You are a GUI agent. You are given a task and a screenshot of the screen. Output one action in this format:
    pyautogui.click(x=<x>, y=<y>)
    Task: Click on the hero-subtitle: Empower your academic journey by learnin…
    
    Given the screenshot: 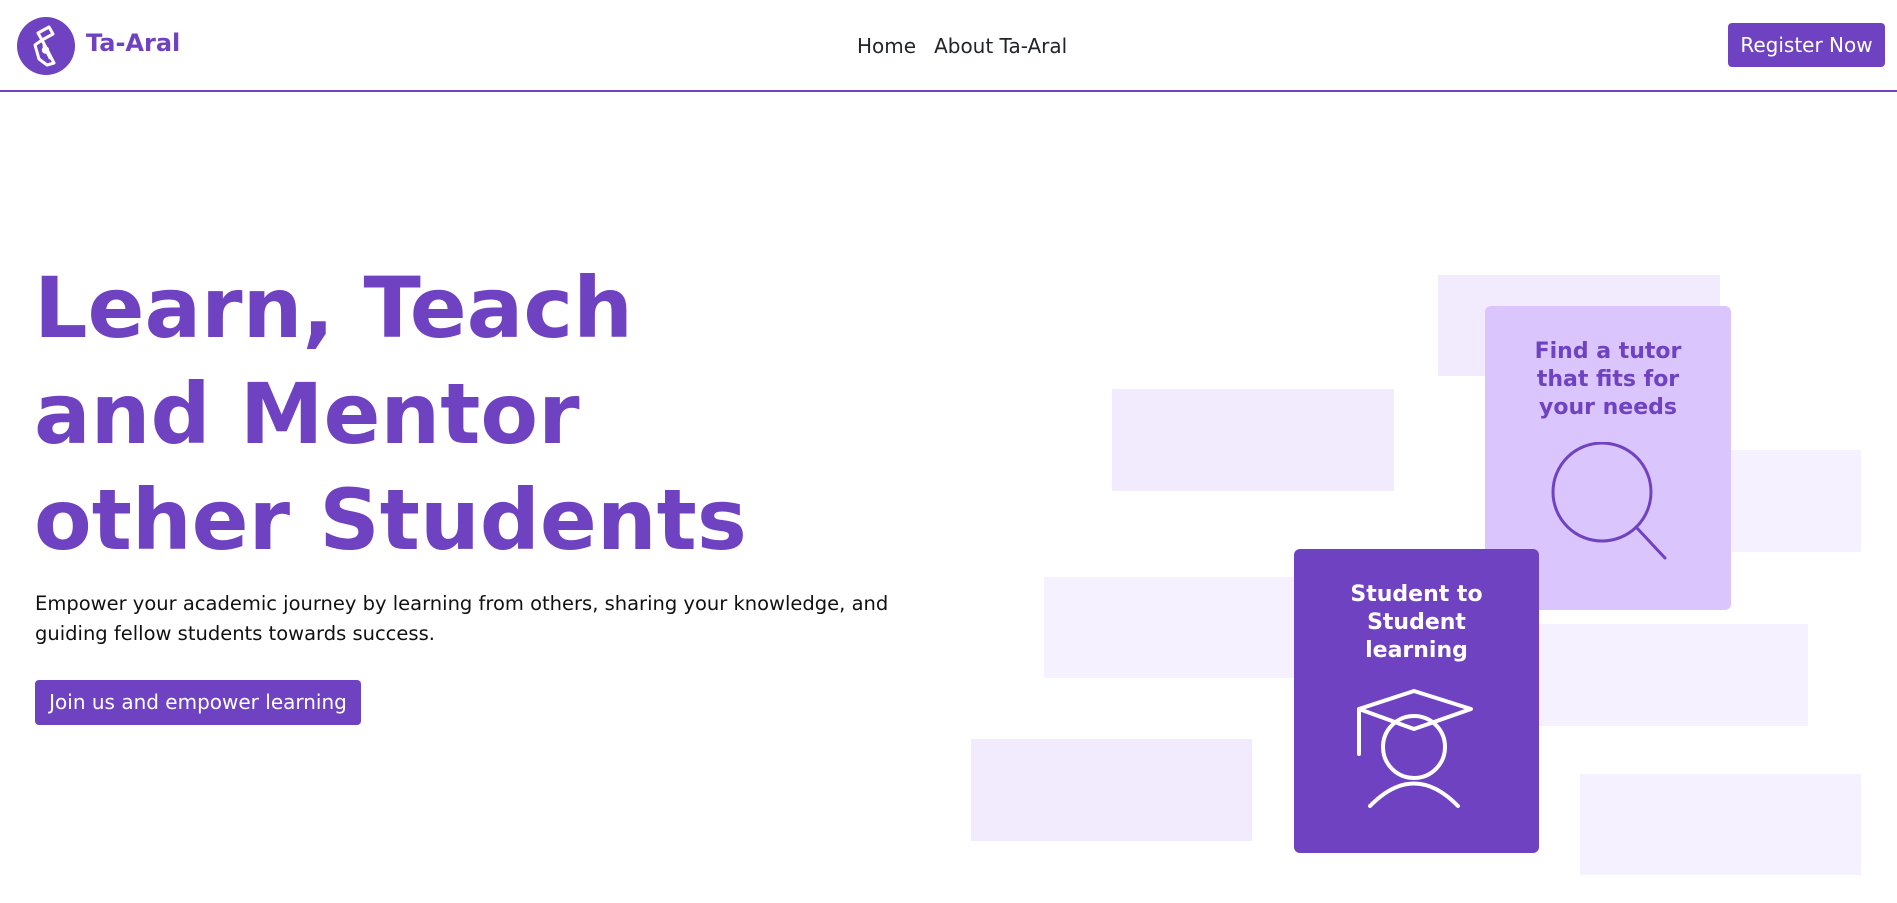 What is the action you would take?
    pyautogui.click(x=462, y=618)
    